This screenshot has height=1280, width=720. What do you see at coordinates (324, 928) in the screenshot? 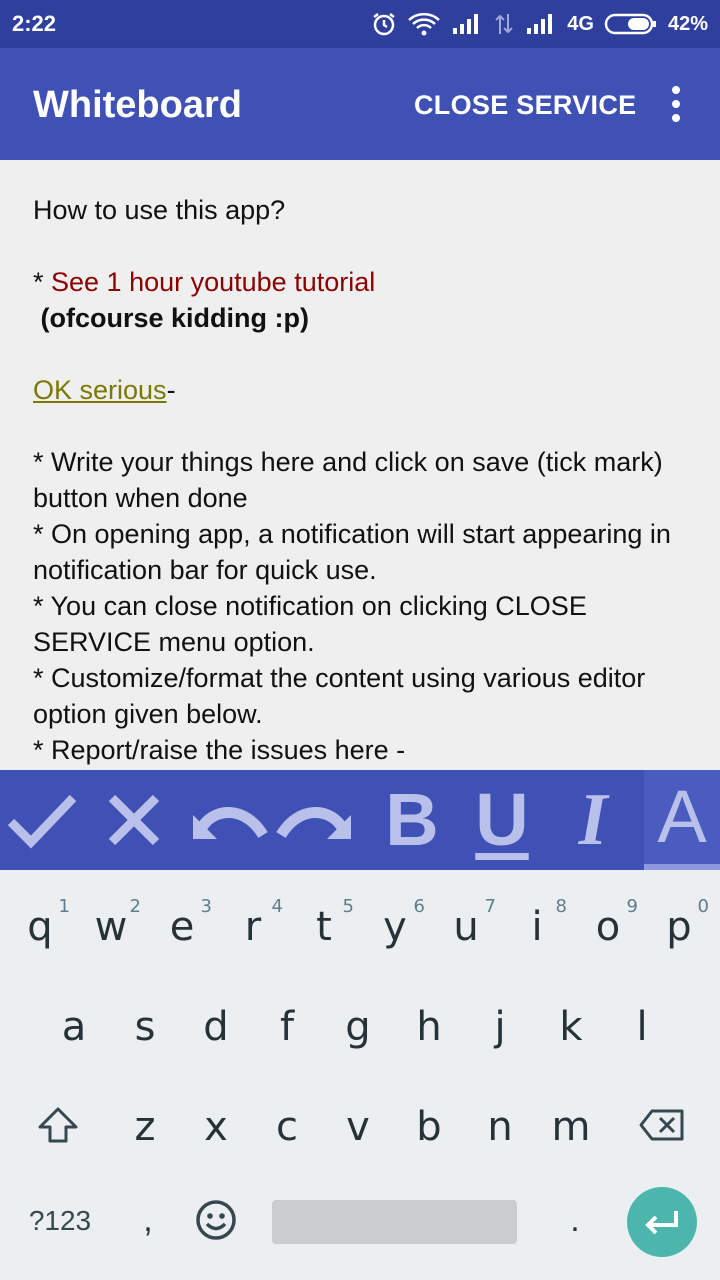
I see `key-t: t5` at bounding box center [324, 928].